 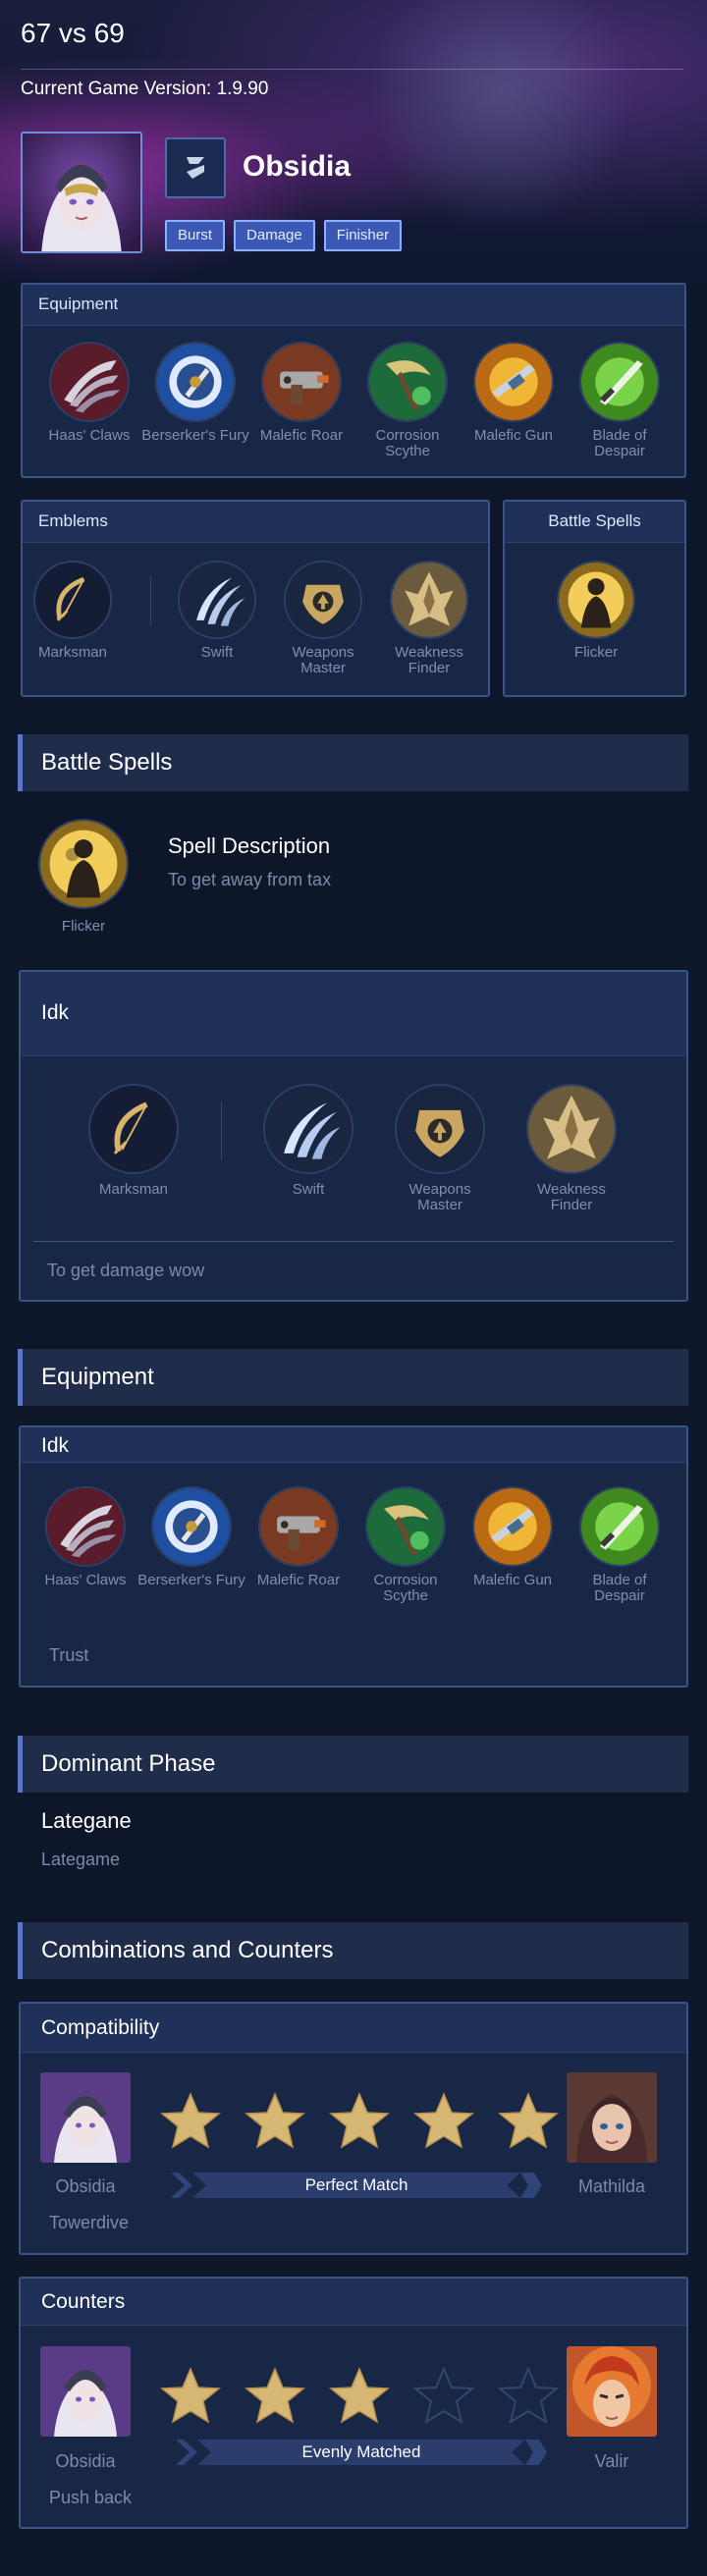 I want to click on item-label: Malefic Roar, so click(x=301, y=435).